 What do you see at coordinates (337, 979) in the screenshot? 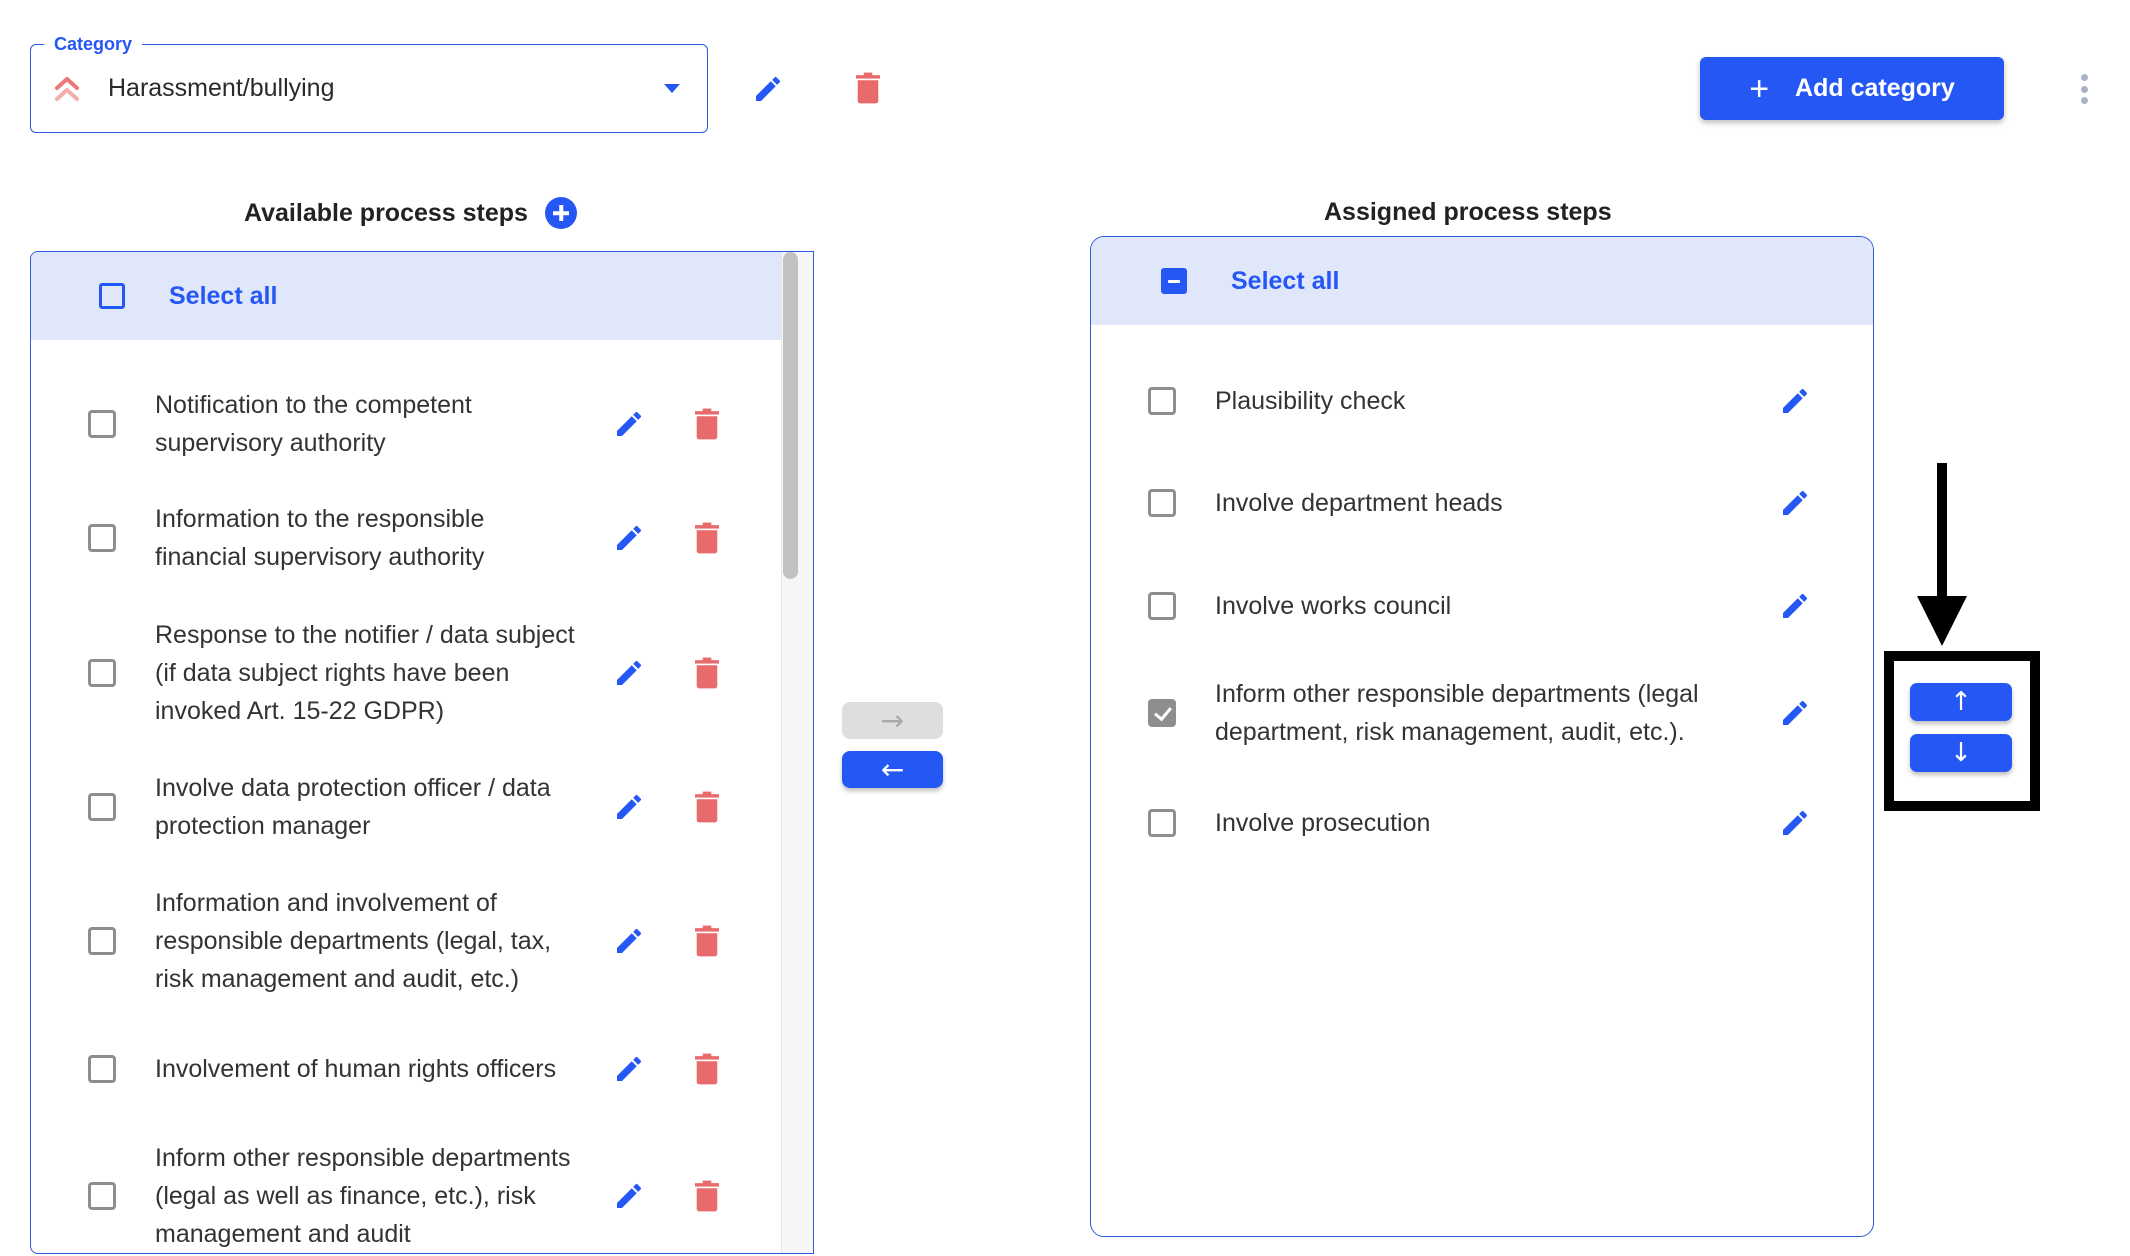
I see `step-label-line: risk management and audit, etc.)` at bounding box center [337, 979].